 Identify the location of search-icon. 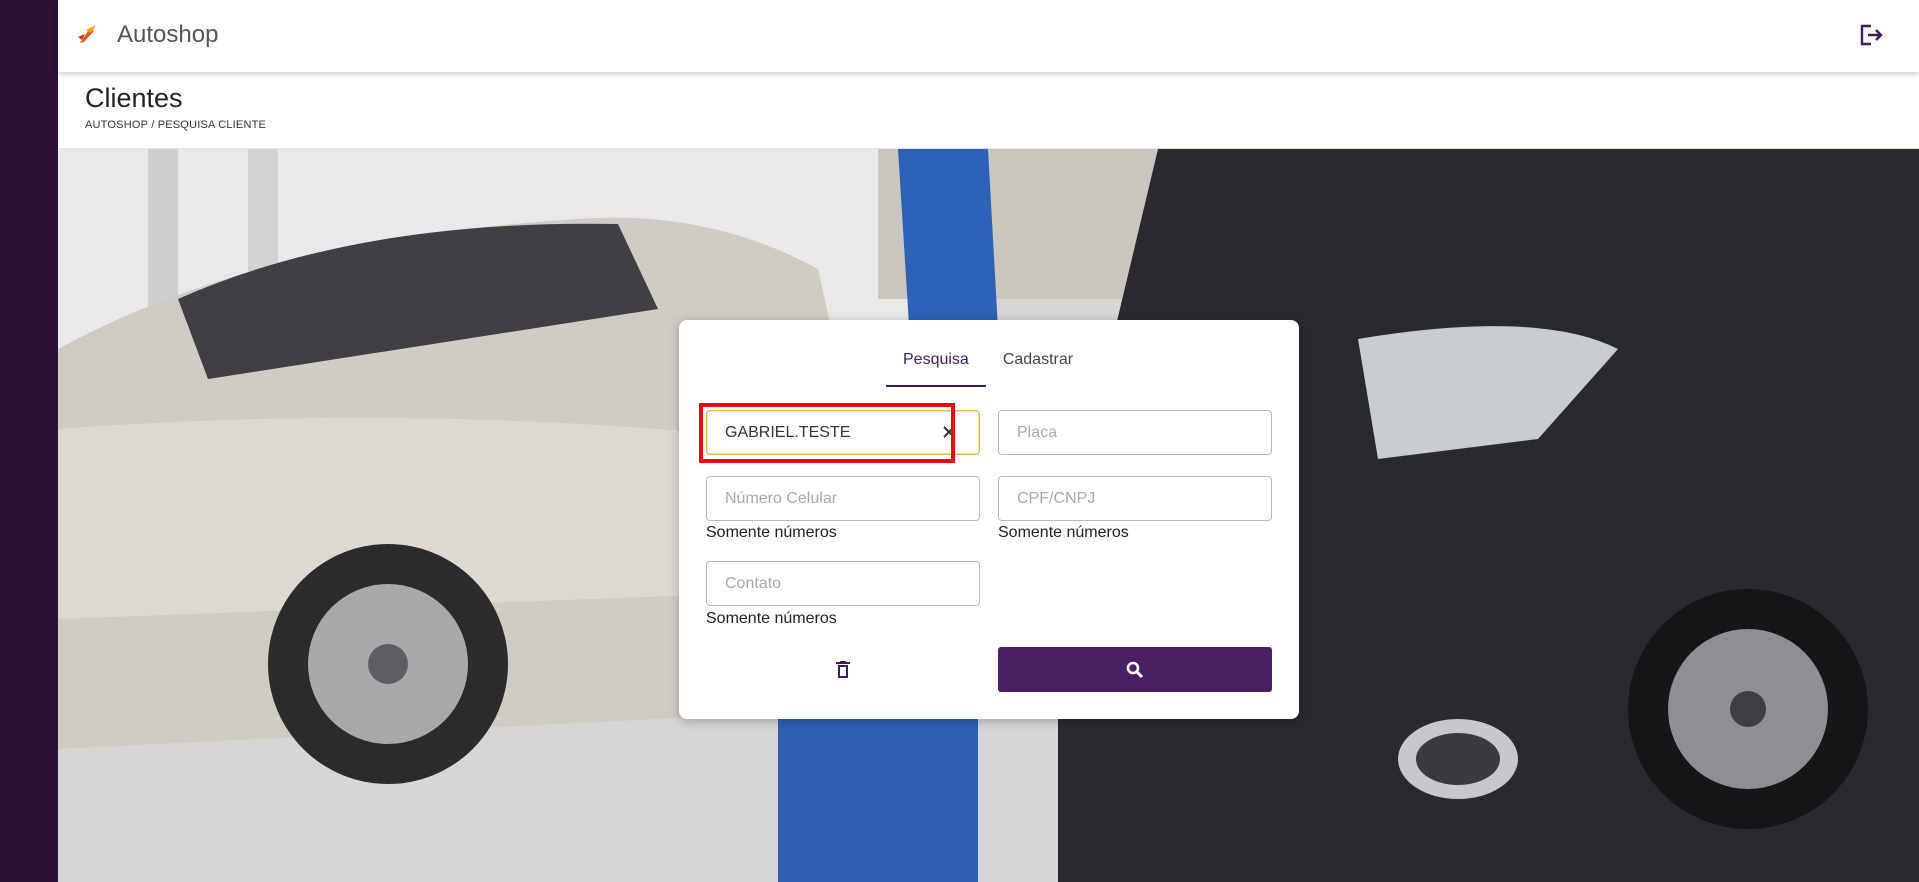
(1135, 669).